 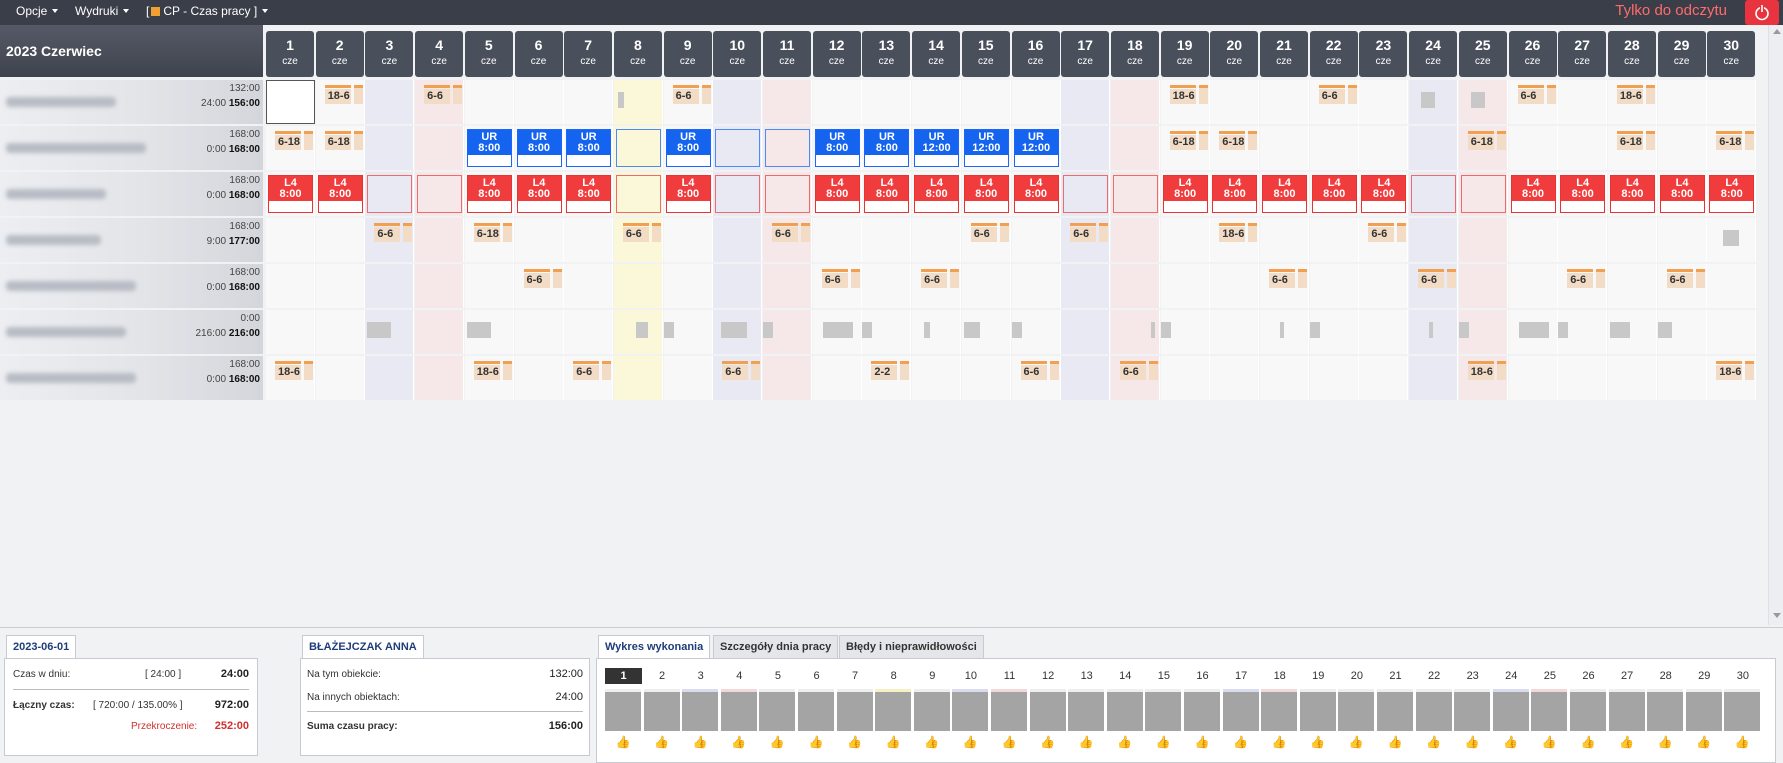 I want to click on tab-wykres-wykonania: Wykres wykonania, so click(x=654, y=647).